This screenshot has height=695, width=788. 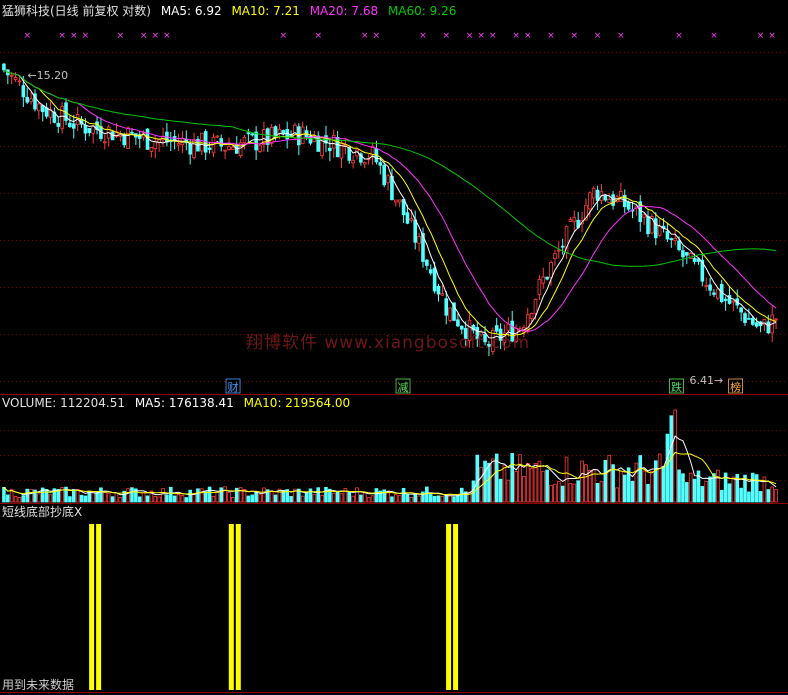 I want to click on ma60-value: MA60: 9.26, so click(x=422, y=11).